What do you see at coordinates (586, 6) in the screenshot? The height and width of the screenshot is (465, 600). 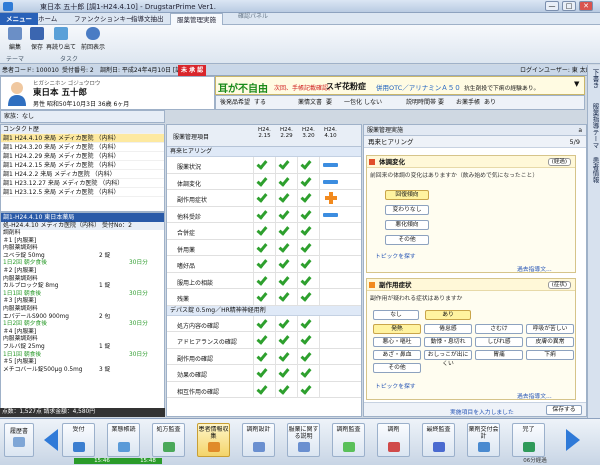 I see `close-button: ✕` at bounding box center [586, 6].